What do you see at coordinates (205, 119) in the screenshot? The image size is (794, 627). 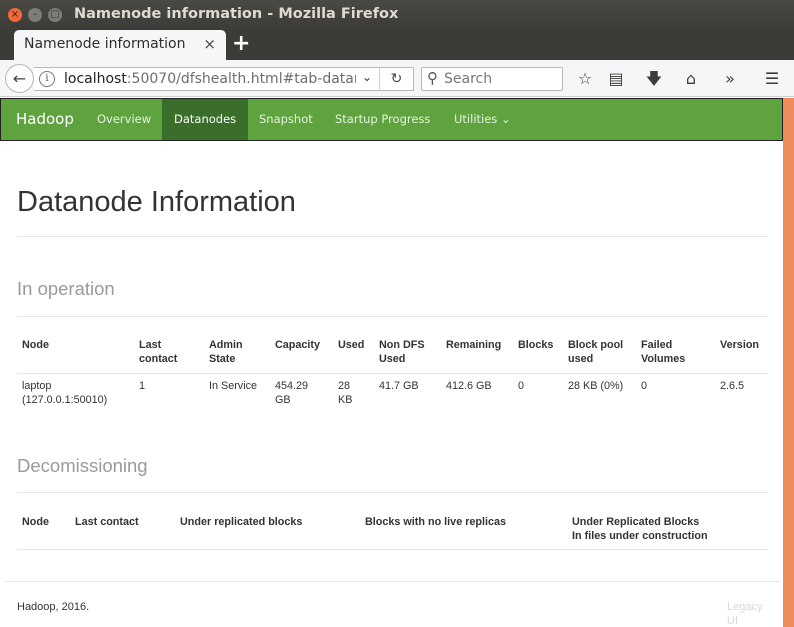 I see `nav-item-datanodes: Datanodes` at bounding box center [205, 119].